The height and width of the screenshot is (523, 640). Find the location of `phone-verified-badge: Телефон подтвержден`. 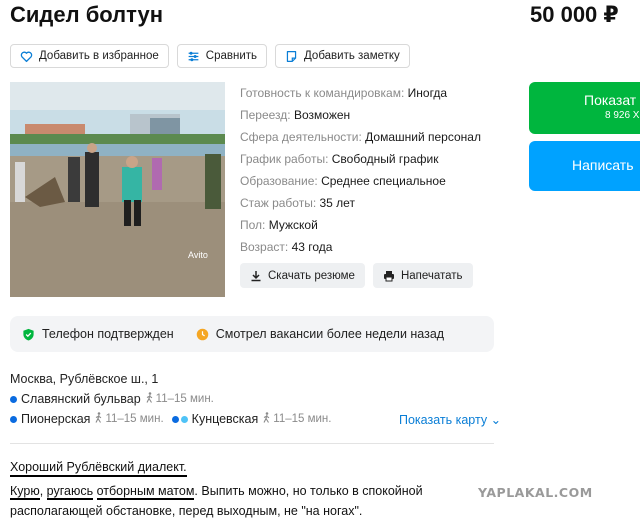

phone-verified-badge: Телефон подтвержден is located at coordinates (98, 334).